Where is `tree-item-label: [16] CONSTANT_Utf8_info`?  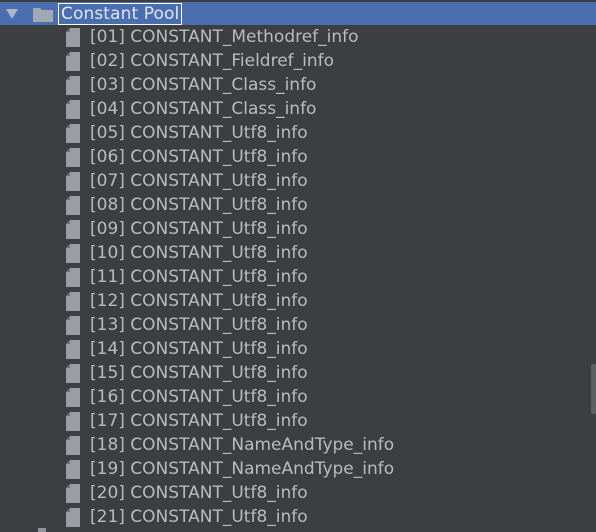 tree-item-label: [16] CONSTANT_Utf8_info is located at coordinates (199, 397).